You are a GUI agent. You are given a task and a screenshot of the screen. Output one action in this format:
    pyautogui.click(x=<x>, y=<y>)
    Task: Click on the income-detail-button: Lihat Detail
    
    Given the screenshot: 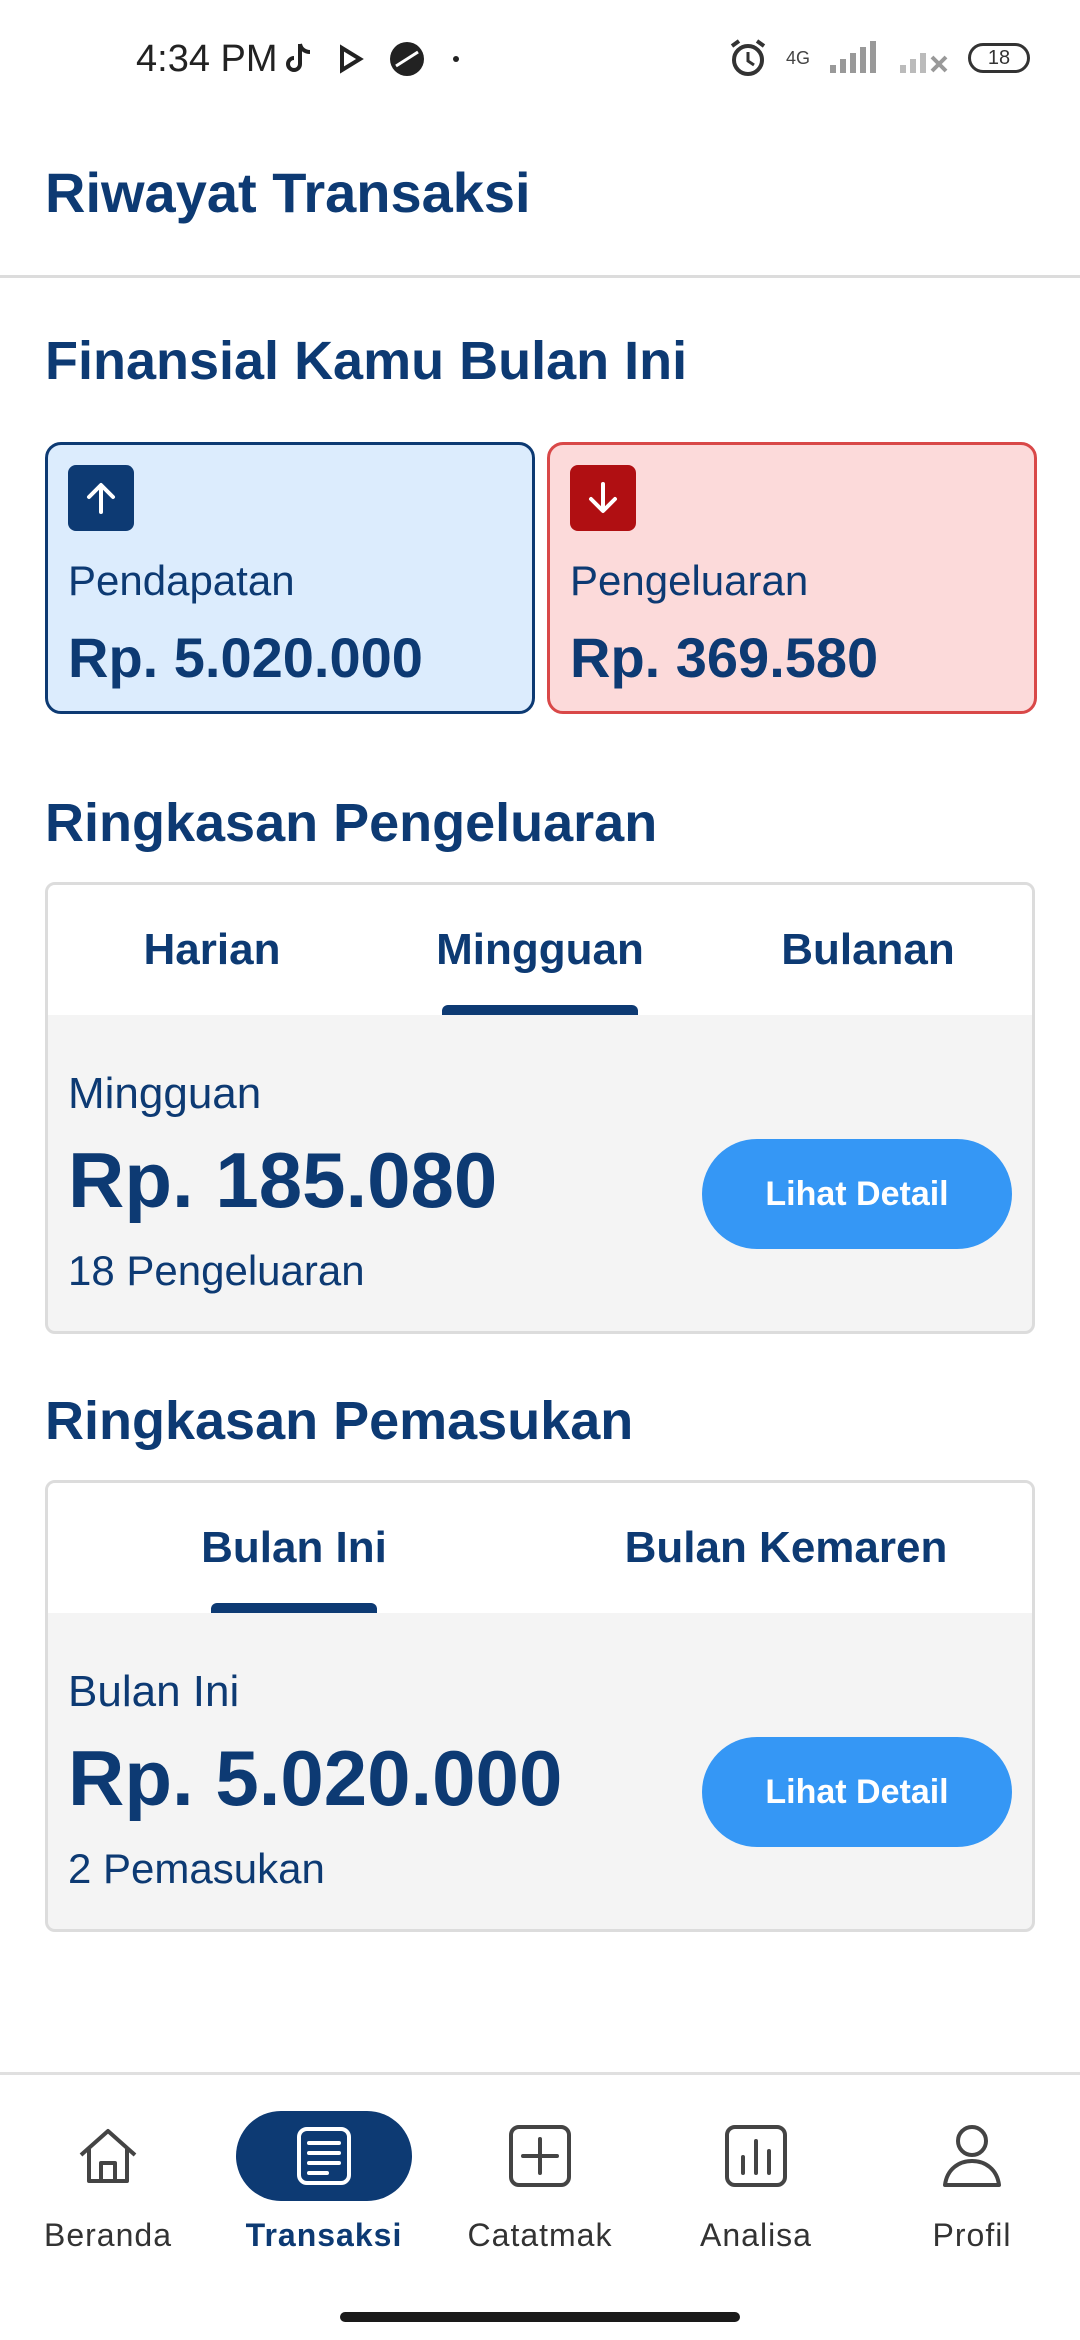 What is the action you would take?
    pyautogui.click(x=857, y=1792)
    